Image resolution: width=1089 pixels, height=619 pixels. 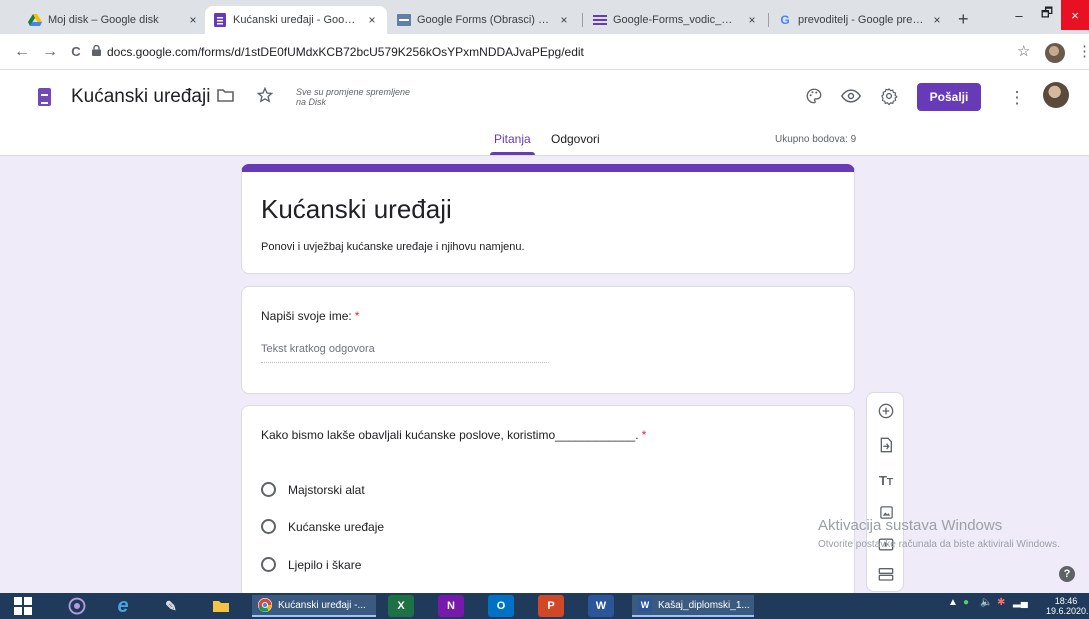 What do you see at coordinates (23, 606) in the screenshot?
I see `windows-start-icon` at bounding box center [23, 606].